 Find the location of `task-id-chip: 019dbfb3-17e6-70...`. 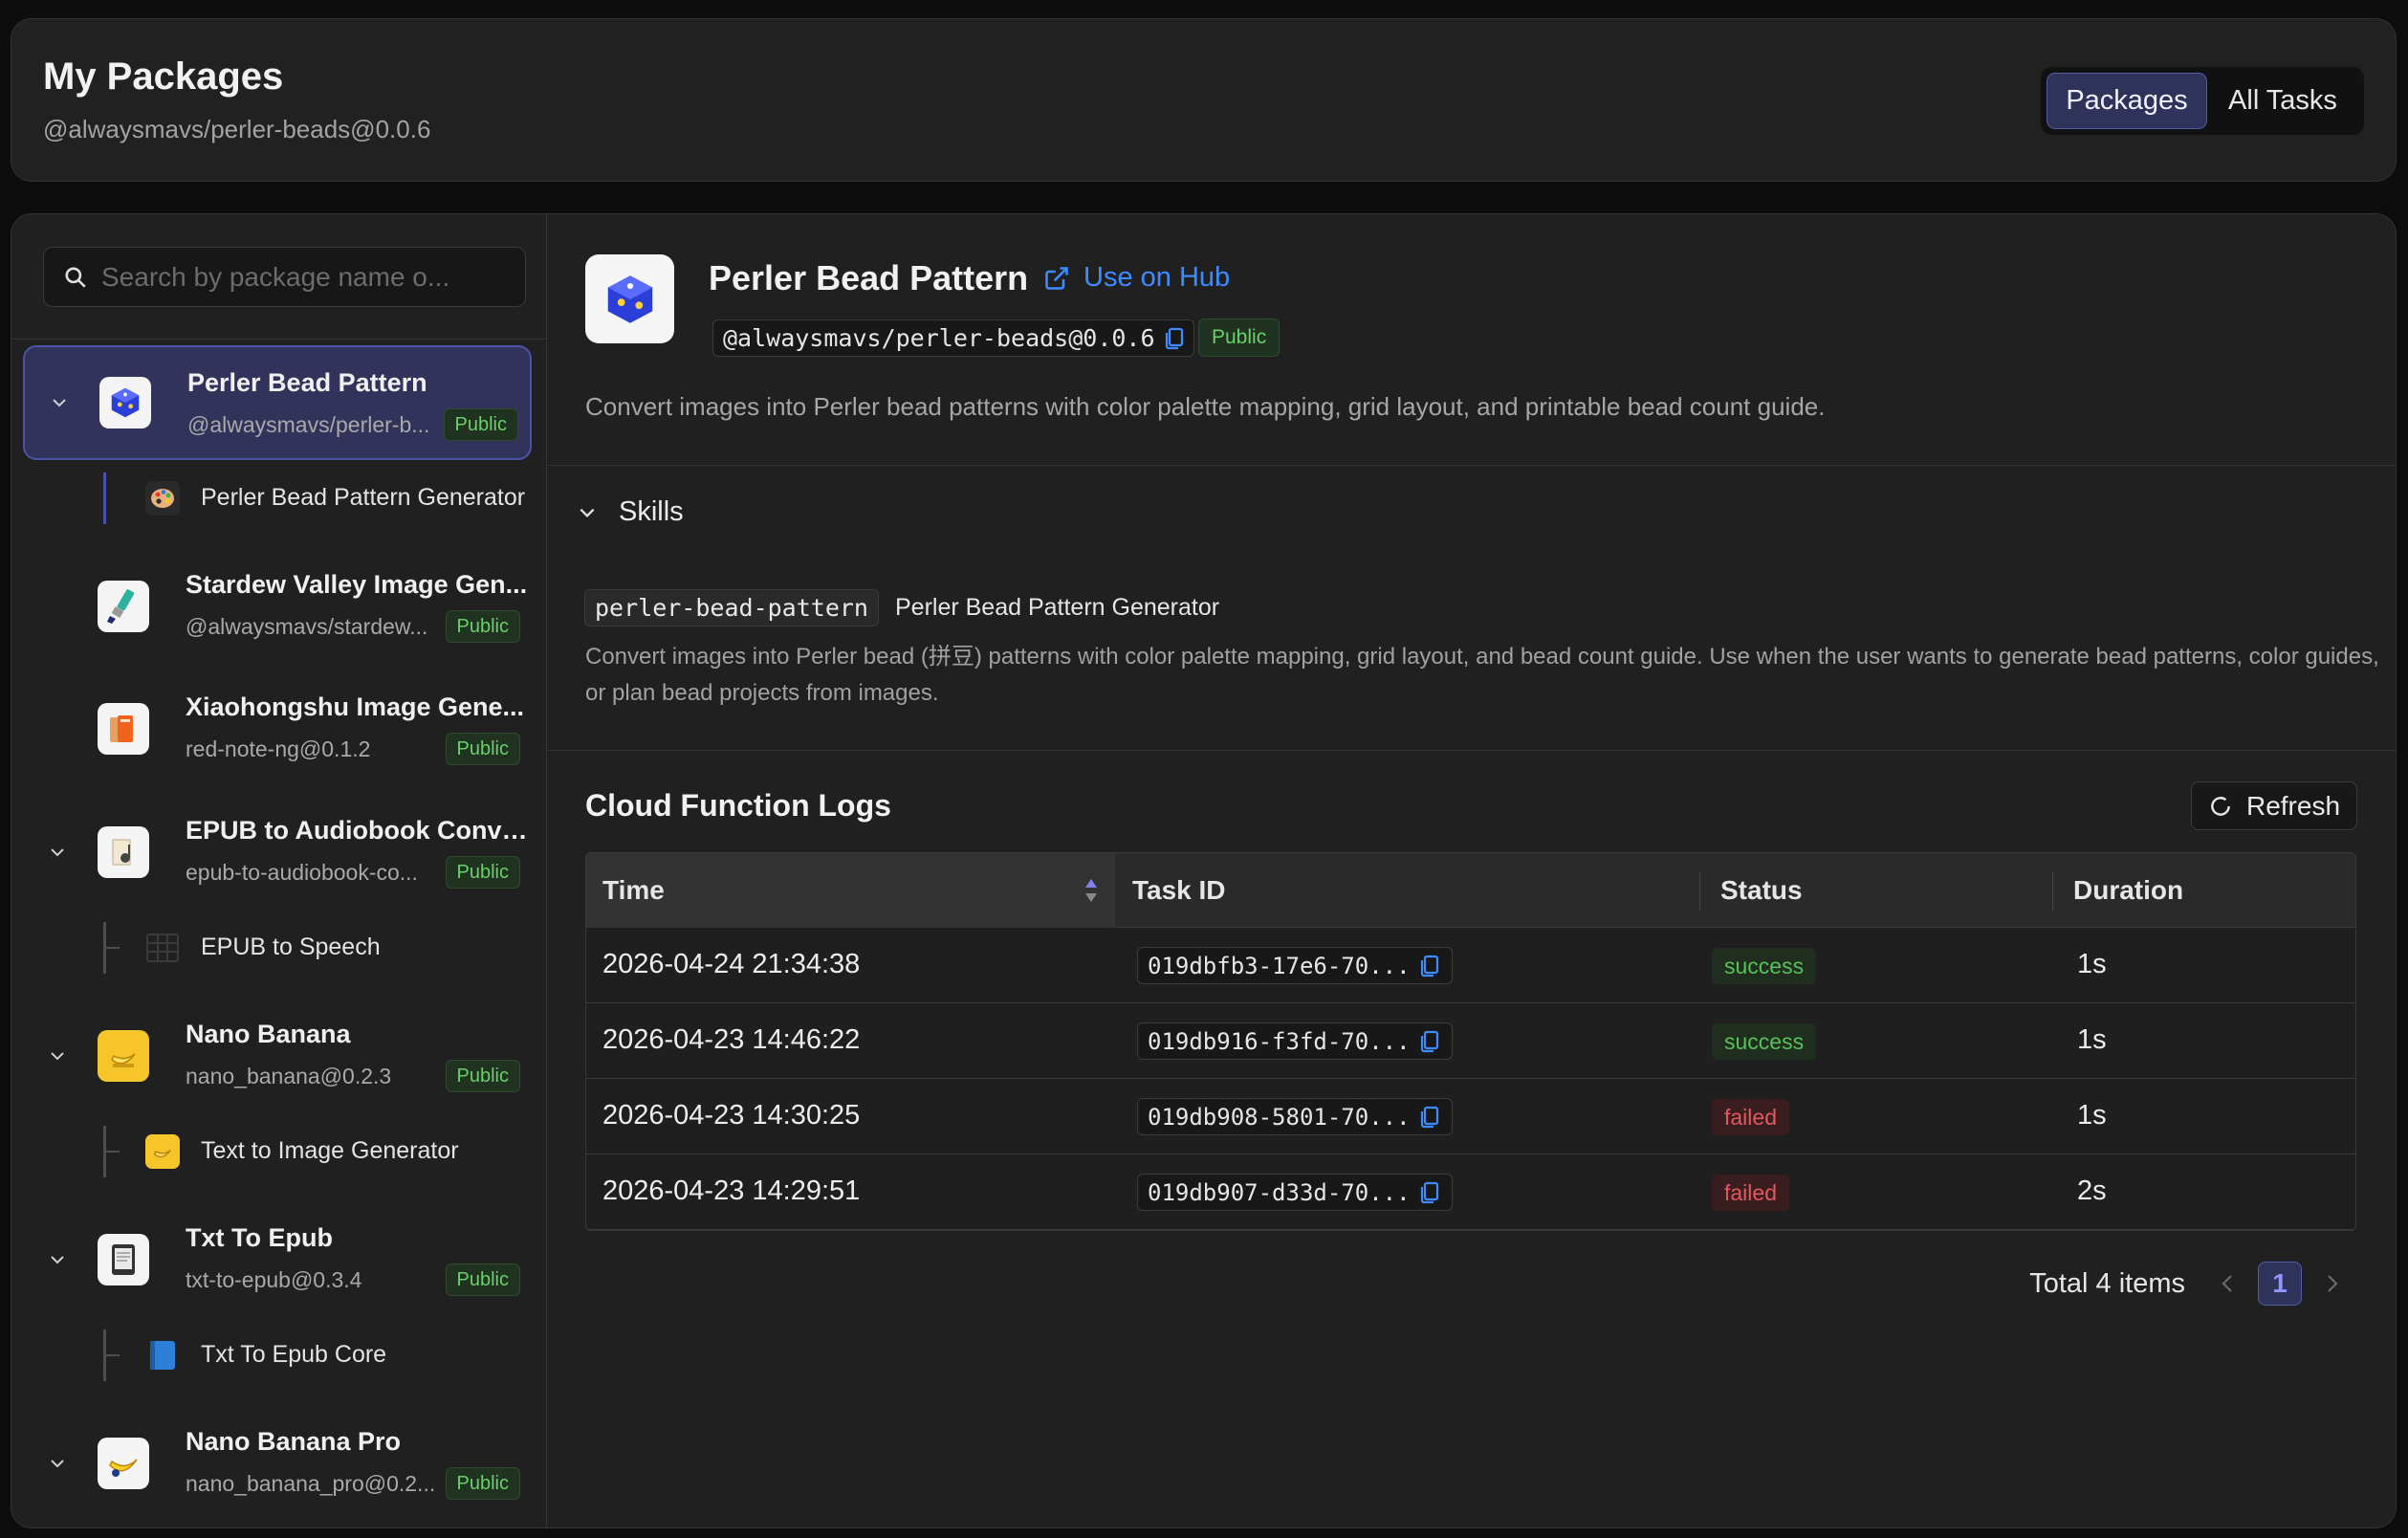

task-id-chip: 019dbfb3-17e6-70... is located at coordinates (1295, 965).